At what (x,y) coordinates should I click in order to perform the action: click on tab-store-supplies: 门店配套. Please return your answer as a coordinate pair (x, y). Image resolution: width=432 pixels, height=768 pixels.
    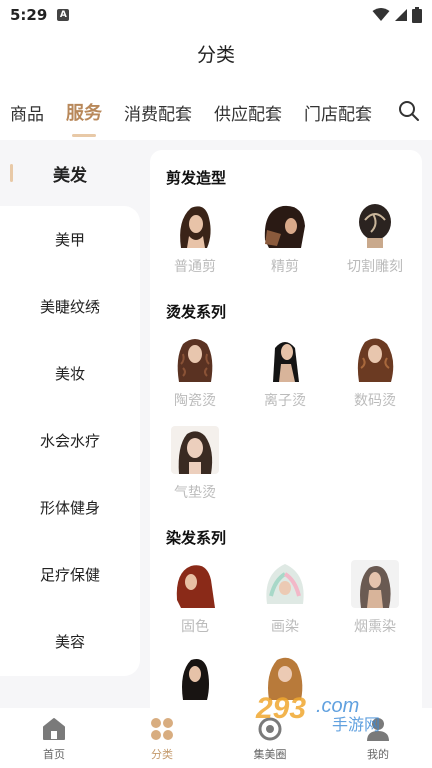
    Looking at the image, I should click on (338, 112).